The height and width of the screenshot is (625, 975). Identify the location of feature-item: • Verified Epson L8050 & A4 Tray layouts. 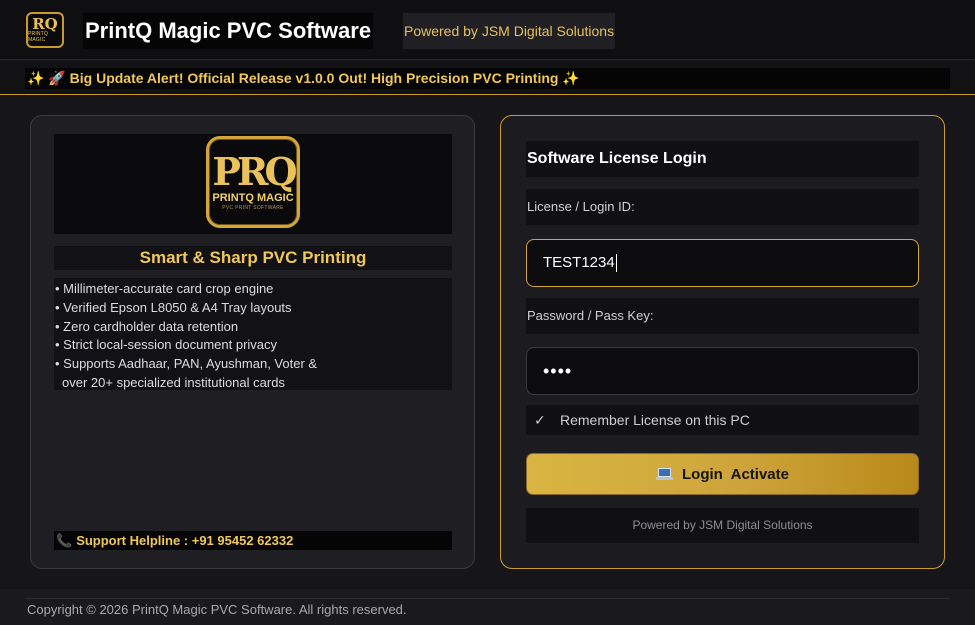
(173, 307).